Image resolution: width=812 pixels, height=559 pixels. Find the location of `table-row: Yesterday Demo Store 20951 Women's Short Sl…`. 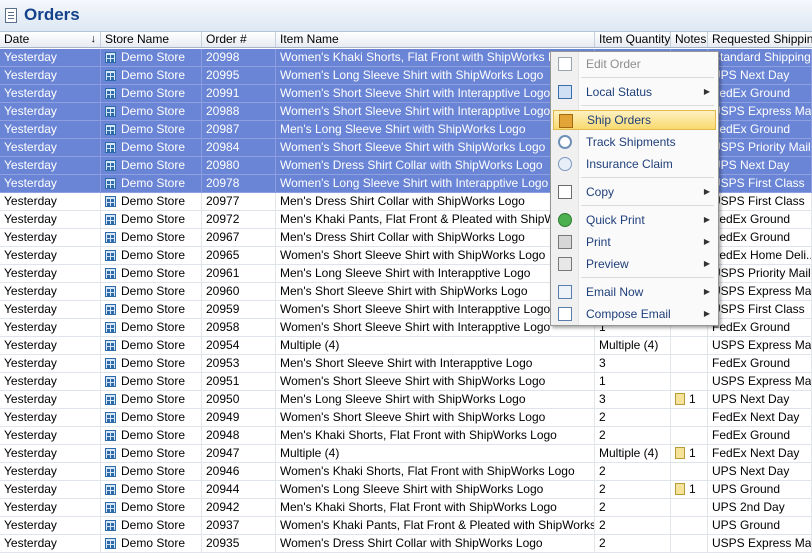

table-row: Yesterday Demo Store 20951 Women's Short Sl… is located at coordinates (406, 382).